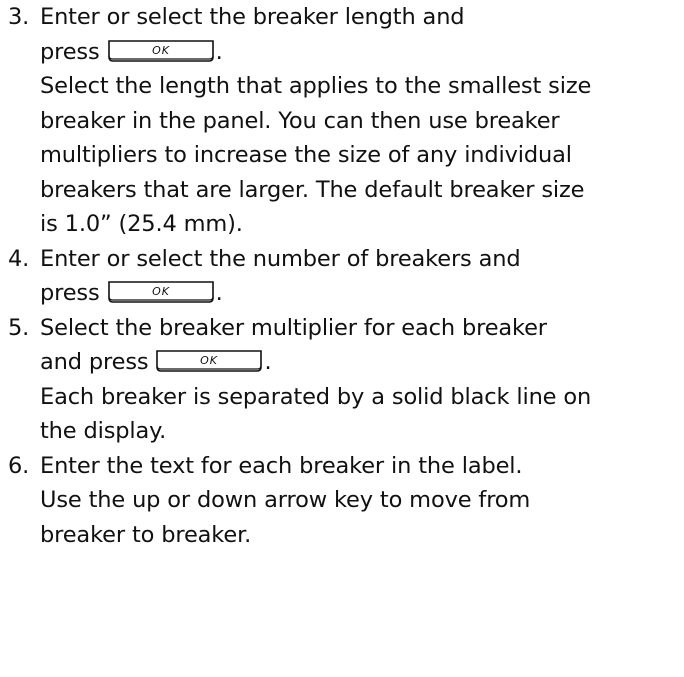 This screenshot has width=684, height=677. What do you see at coordinates (19, 258) in the screenshot?
I see `step-number: 4.` at bounding box center [19, 258].